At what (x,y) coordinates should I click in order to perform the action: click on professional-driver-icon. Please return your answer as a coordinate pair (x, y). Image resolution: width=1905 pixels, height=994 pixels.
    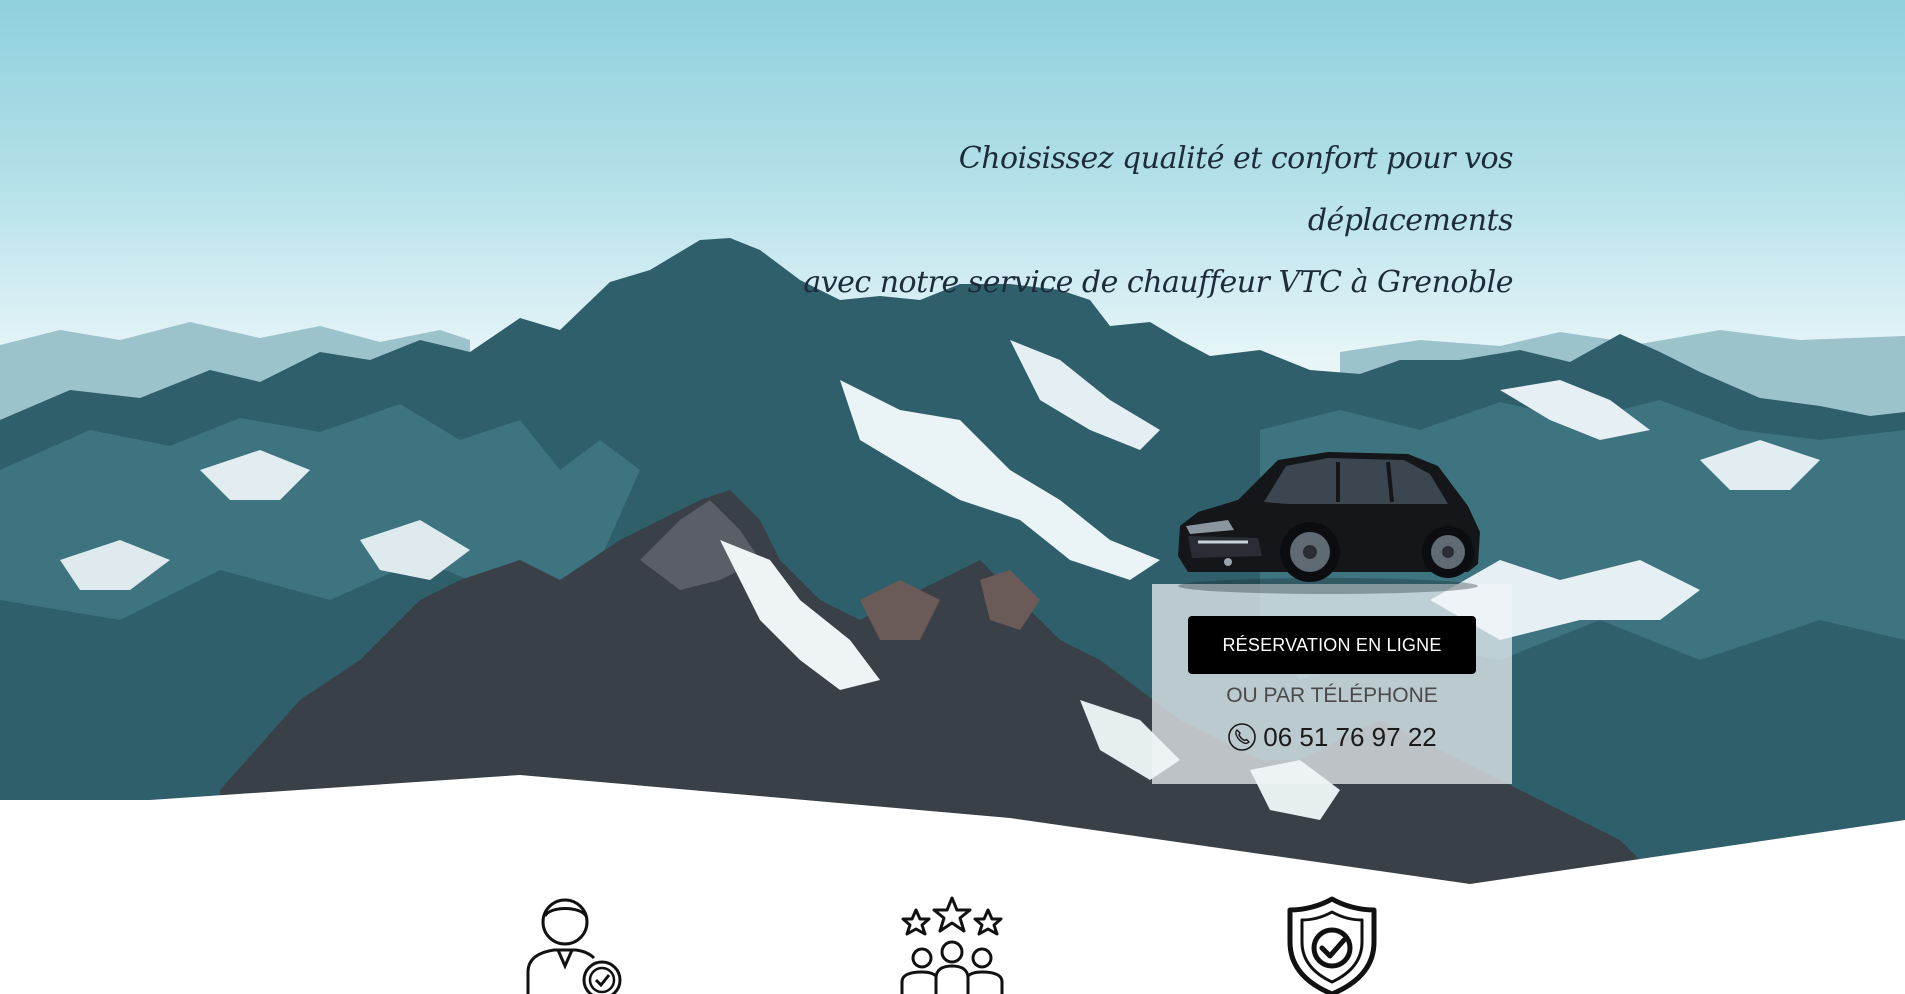
    Looking at the image, I should click on (574, 946).